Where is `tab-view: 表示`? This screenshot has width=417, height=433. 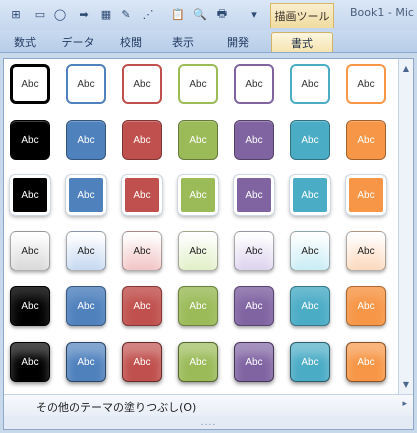
tab-view: 表示 is located at coordinates (183, 41).